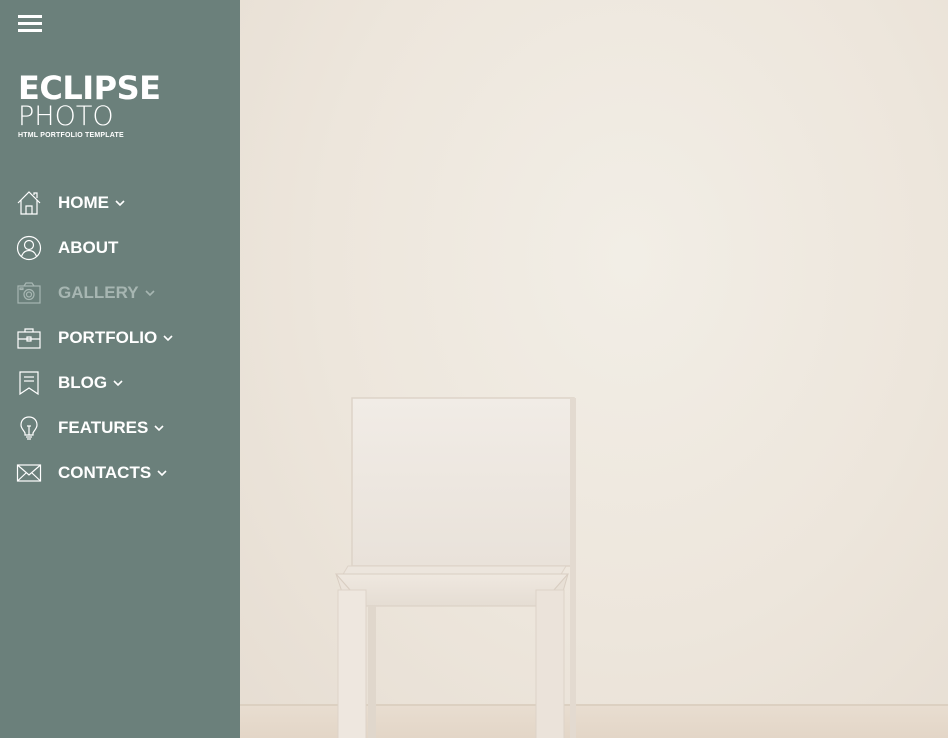 The image size is (948, 738). I want to click on nav-item-portfolio: PORTFOLIO, so click(120, 337).